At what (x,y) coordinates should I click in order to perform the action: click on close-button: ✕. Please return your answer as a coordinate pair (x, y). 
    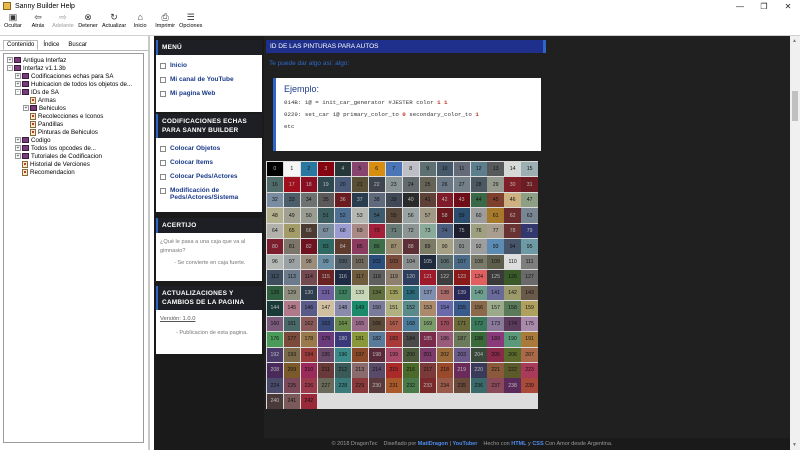
    Looking at the image, I should click on (788, 6).